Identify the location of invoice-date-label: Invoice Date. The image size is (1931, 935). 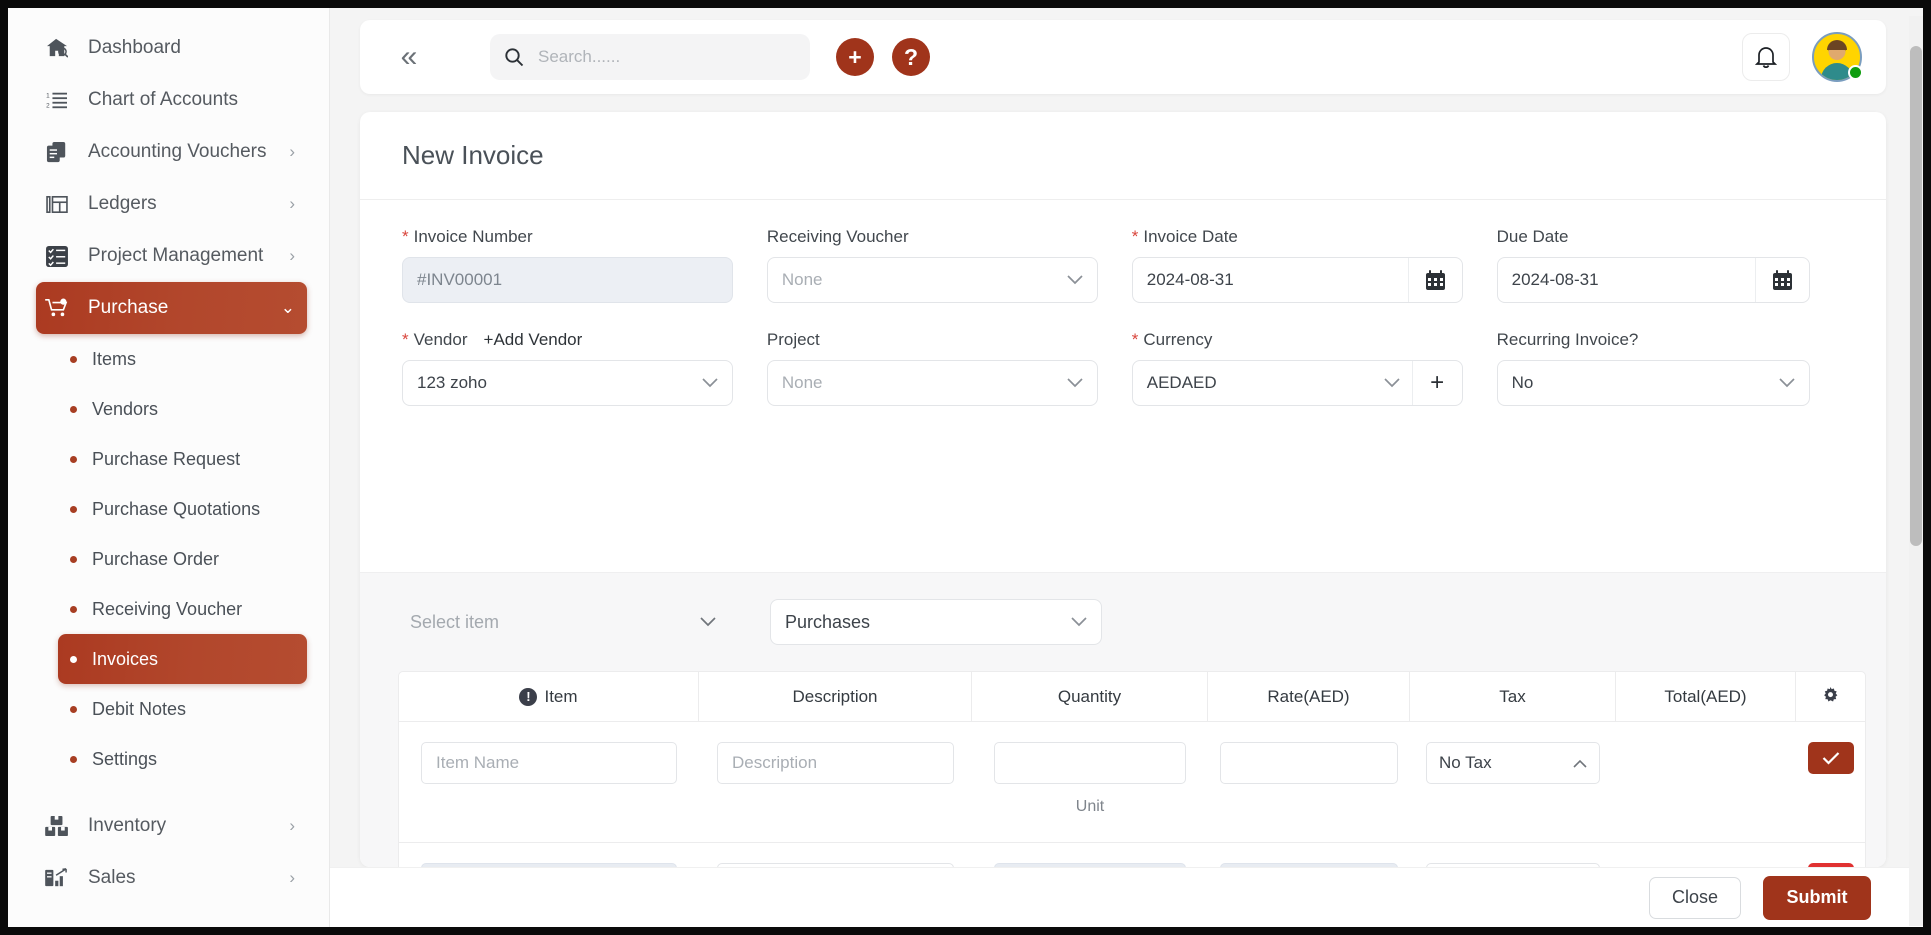
(1190, 236).